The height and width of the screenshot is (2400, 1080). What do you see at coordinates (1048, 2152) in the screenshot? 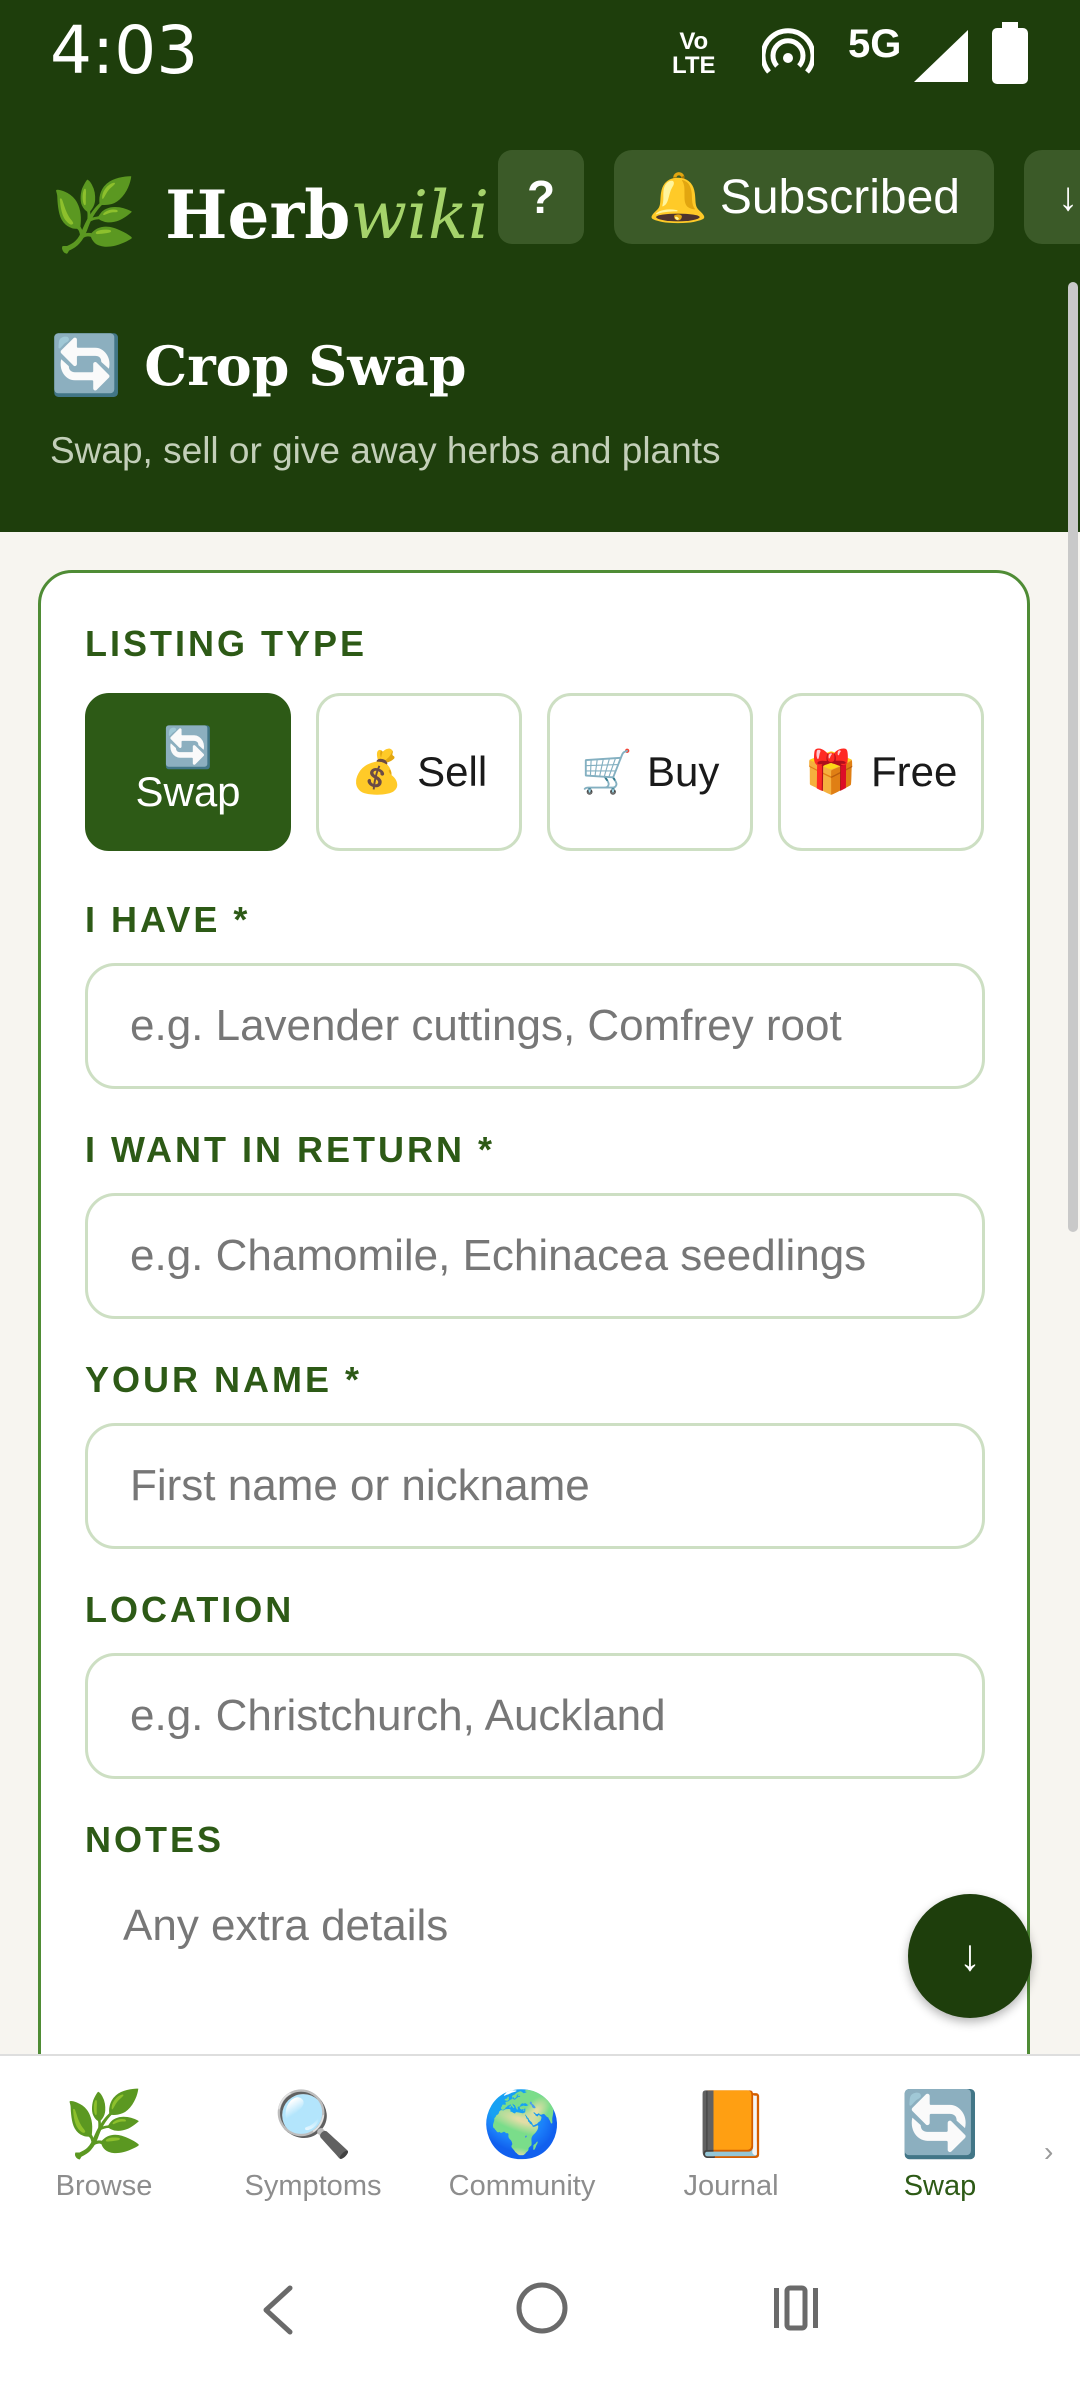
I see `chevron-right-icon: ›` at bounding box center [1048, 2152].